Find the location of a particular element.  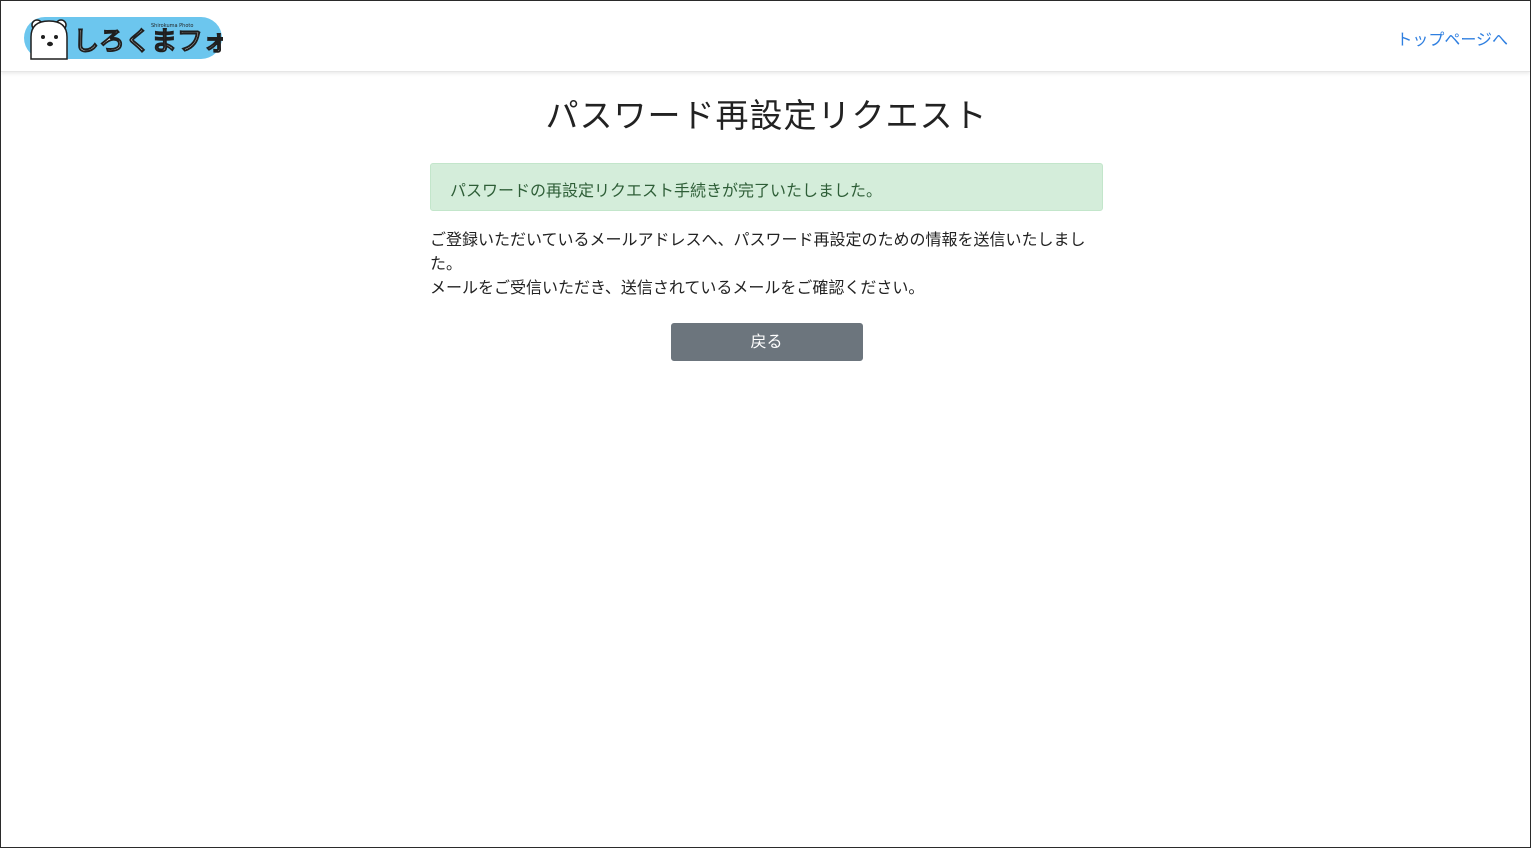

button-row: 戻る is located at coordinates (766, 342).